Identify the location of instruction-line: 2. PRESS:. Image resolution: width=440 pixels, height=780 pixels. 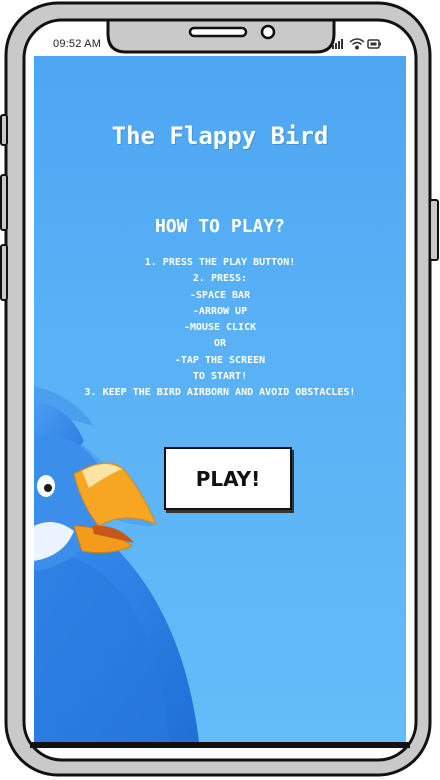
(220, 279).